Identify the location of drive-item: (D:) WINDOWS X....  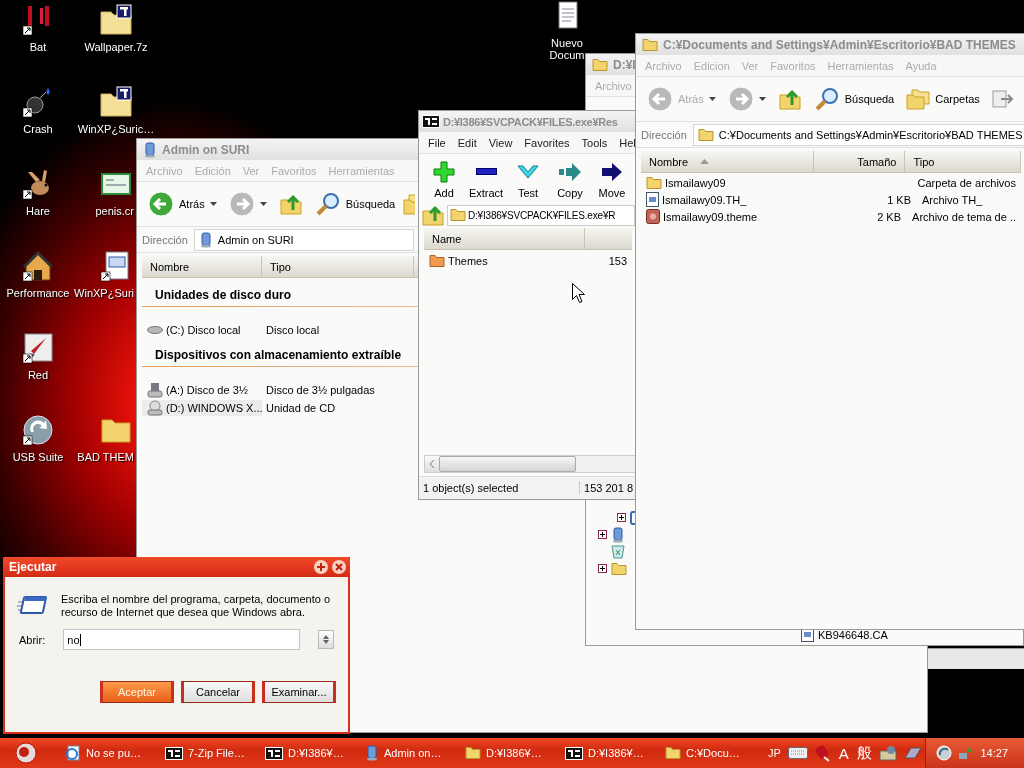
(202, 407).